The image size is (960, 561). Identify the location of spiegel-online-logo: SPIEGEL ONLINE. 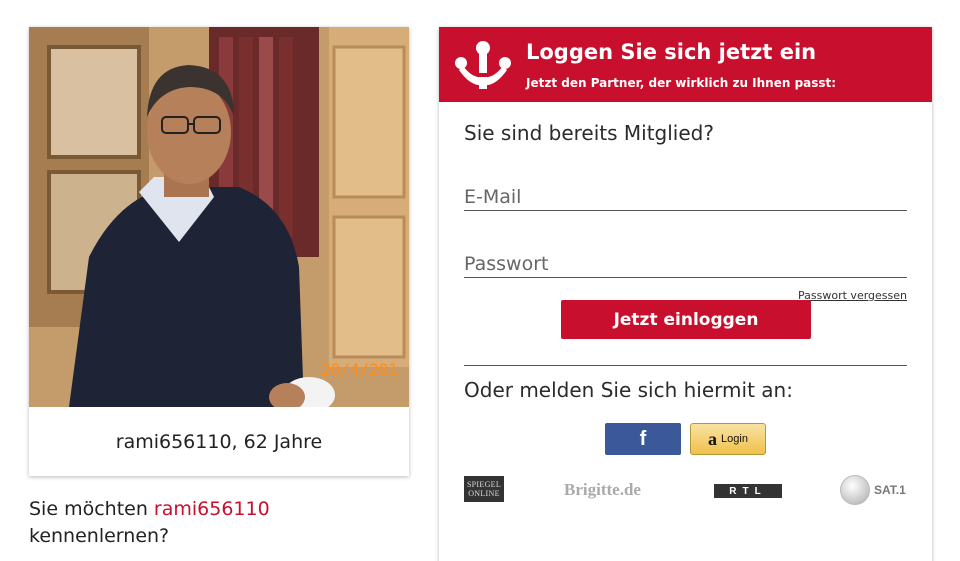
(484, 489).